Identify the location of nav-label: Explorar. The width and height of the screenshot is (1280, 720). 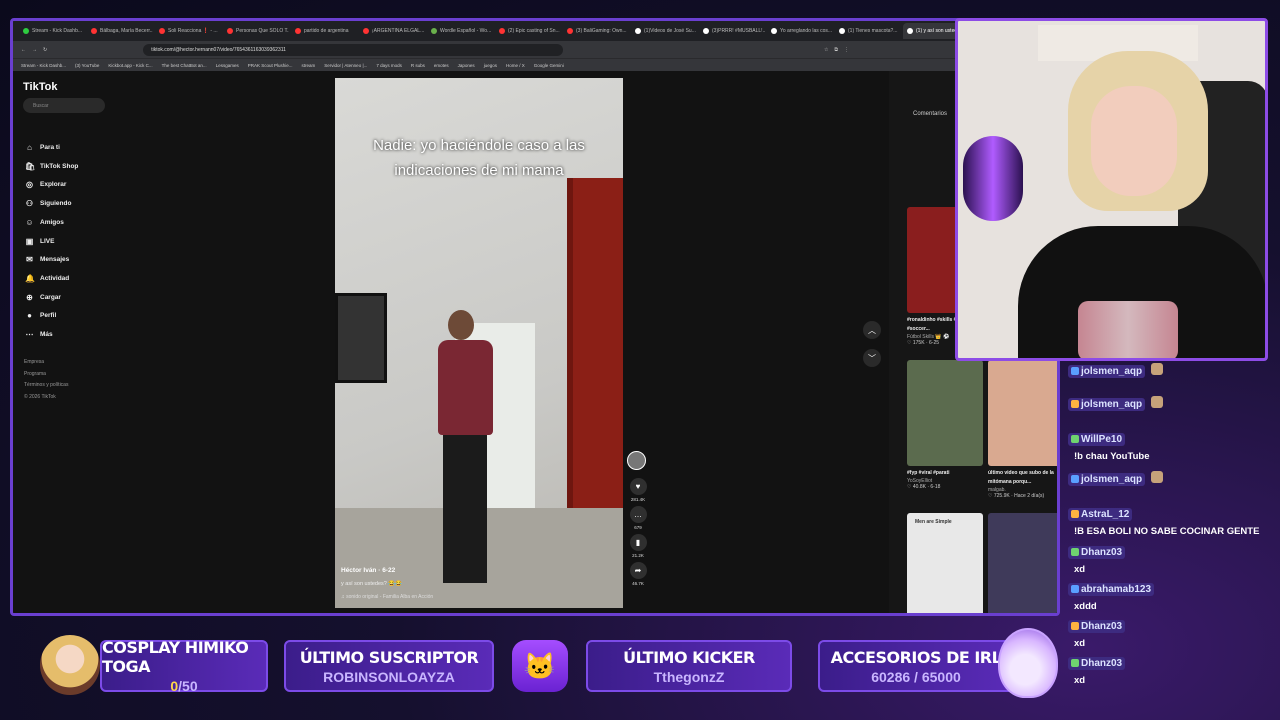
(53, 185).